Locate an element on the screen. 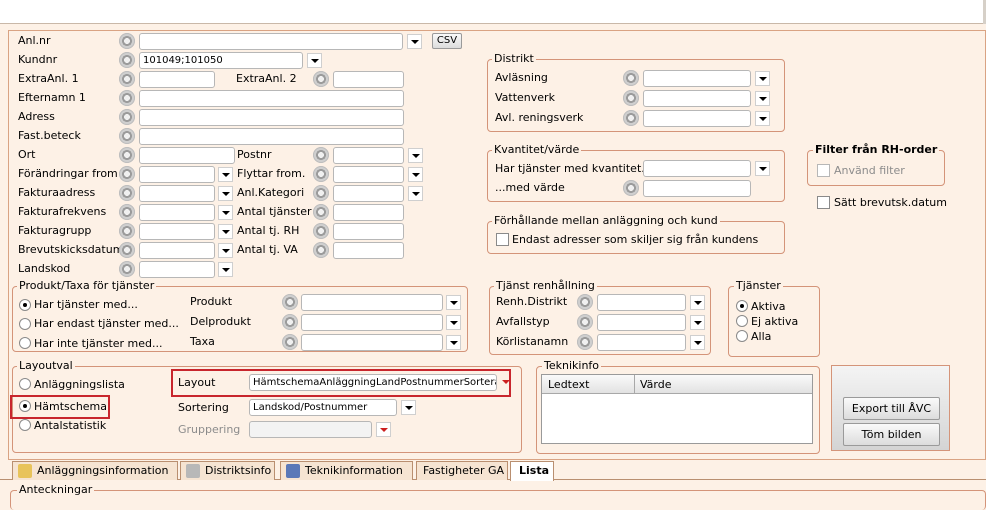  har-tjanster-radio is located at coordinates (25, 305).